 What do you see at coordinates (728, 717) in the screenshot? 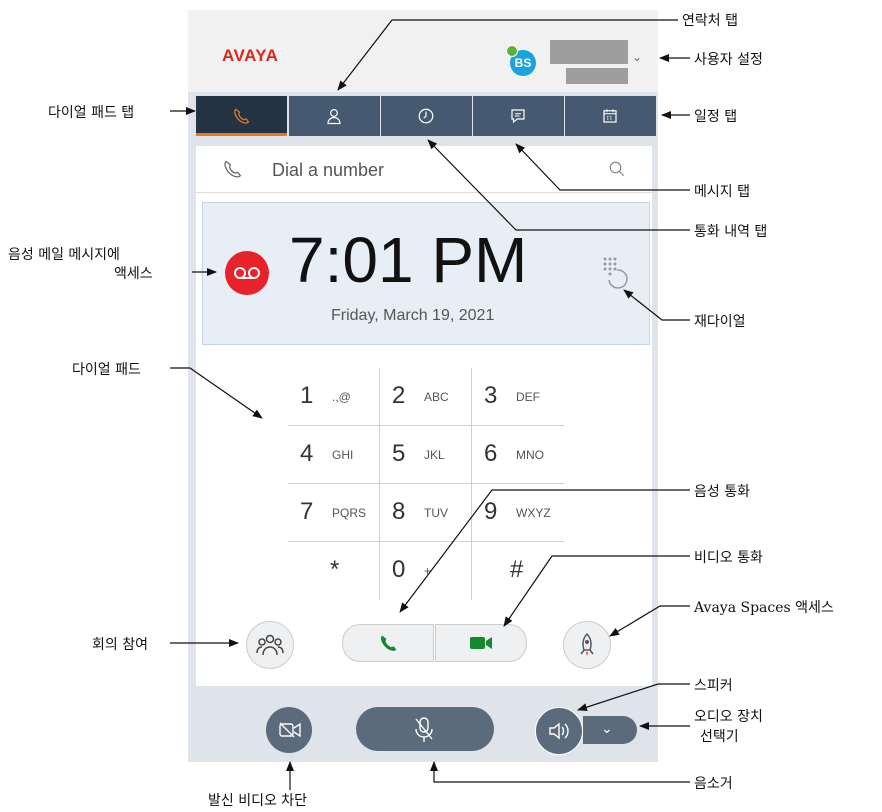
I see `callout-audio-device-line1: 오디오 장치` at bounding box center [728, 717].